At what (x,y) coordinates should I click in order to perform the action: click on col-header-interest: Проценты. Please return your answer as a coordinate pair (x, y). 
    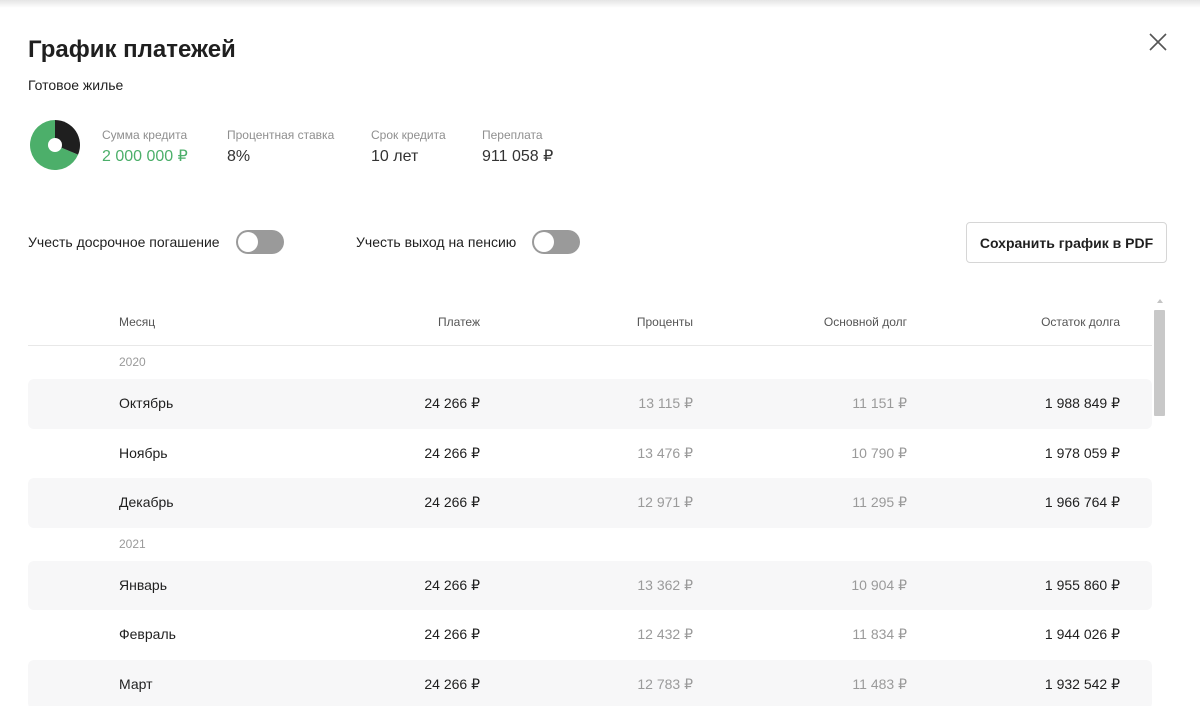
    Looking at the image, I should click on (664, 322).